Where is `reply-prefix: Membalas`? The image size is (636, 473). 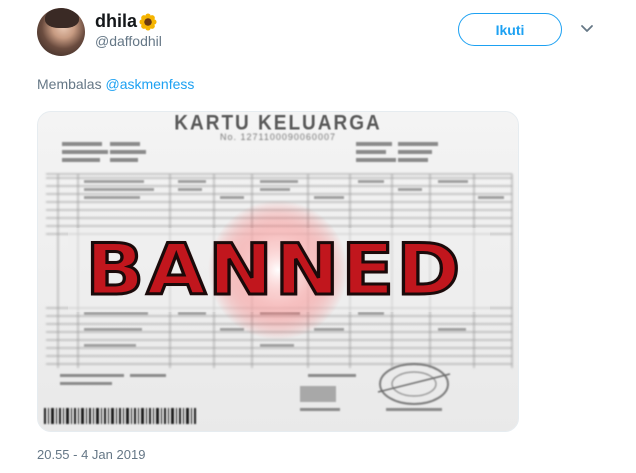
reply-prefix: Membalas is located at coordinates (69, 84).